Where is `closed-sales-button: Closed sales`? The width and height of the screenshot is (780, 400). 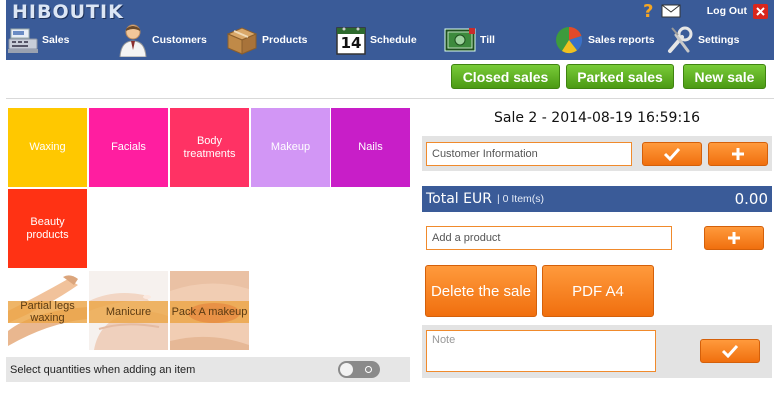 closed-sales-button: Closed sales is located at coordinates (505, 76).